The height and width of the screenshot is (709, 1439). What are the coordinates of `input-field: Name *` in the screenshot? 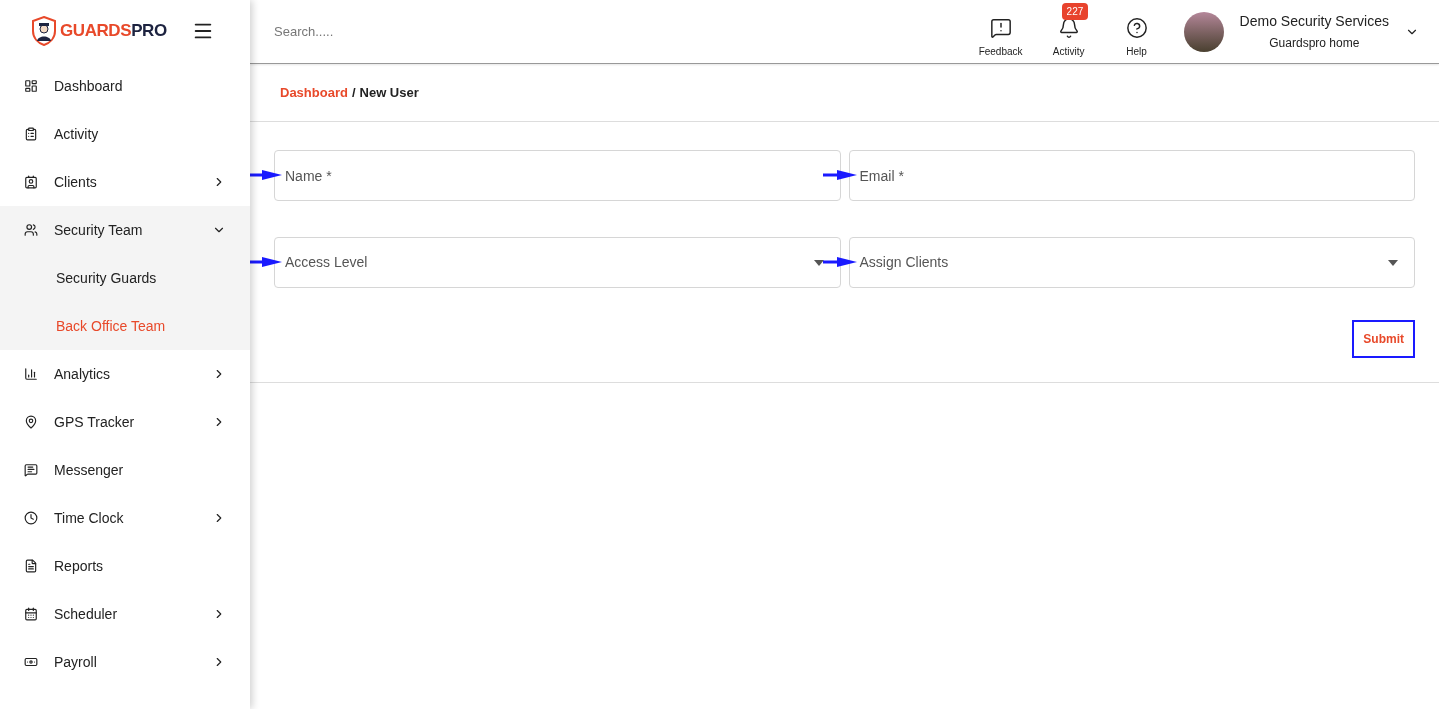 It's located at (557, 175).